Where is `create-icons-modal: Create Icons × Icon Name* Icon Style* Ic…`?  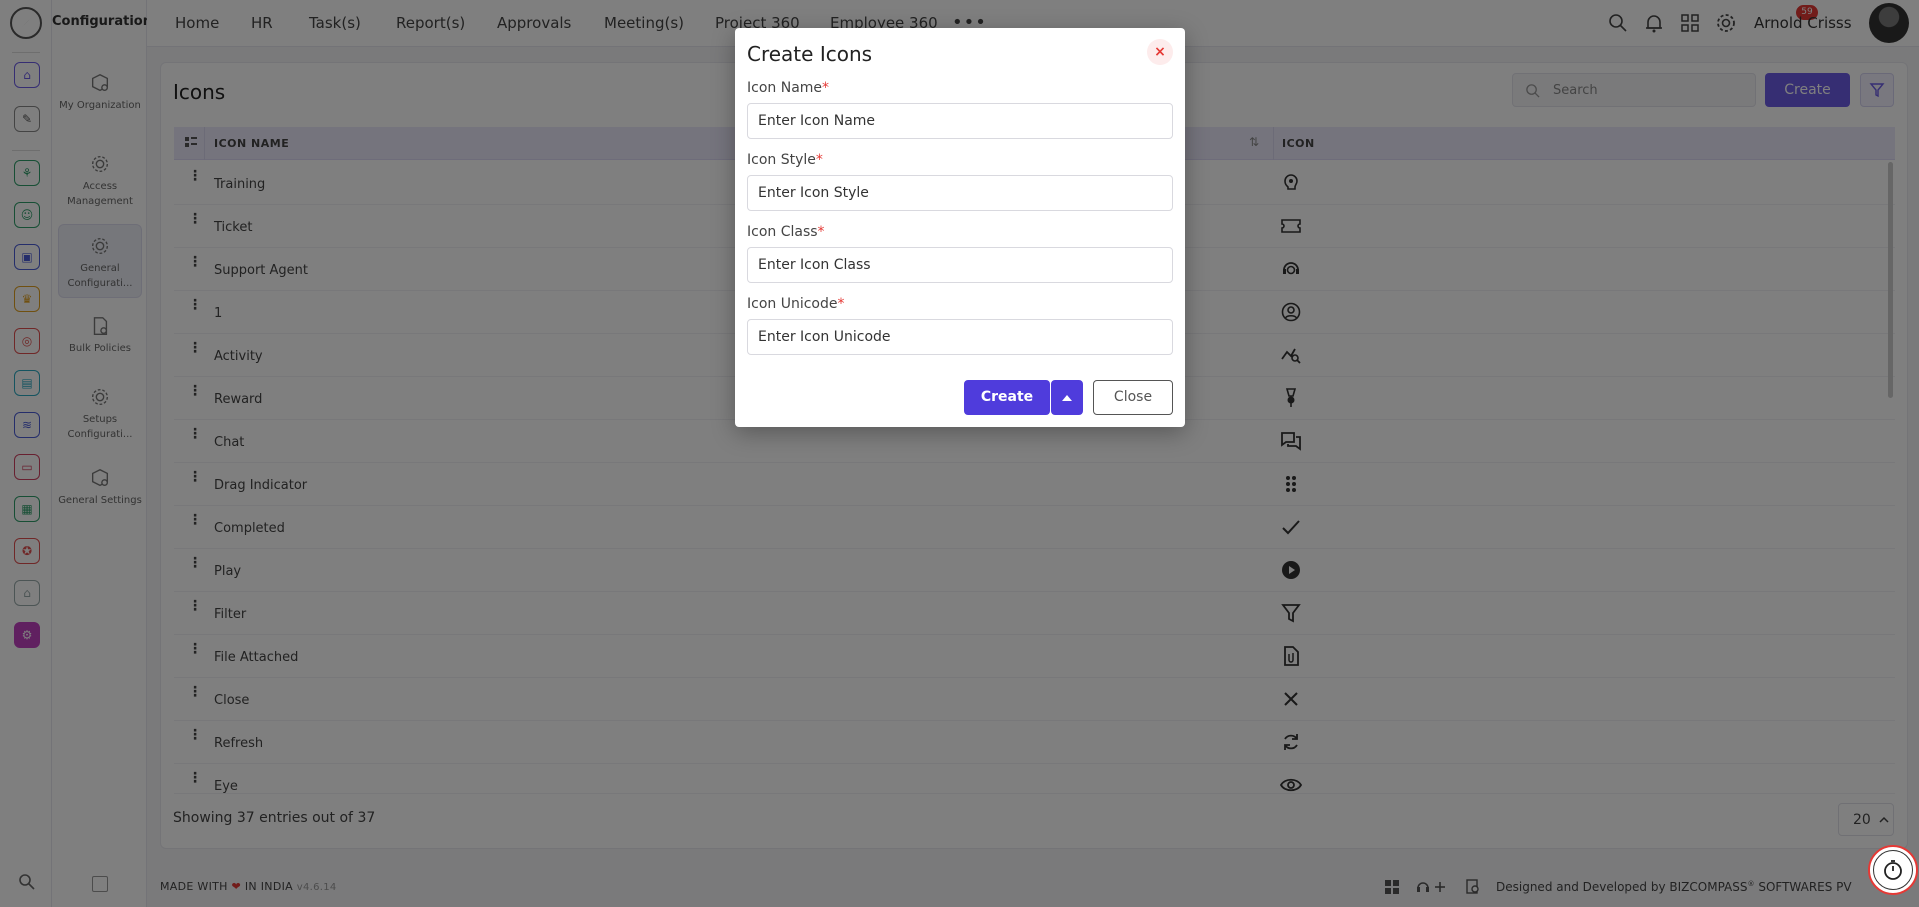 create-icons-modal: Create Icons × Icon Name* Icon Style* Ic… is located at coordinates (960, 227).